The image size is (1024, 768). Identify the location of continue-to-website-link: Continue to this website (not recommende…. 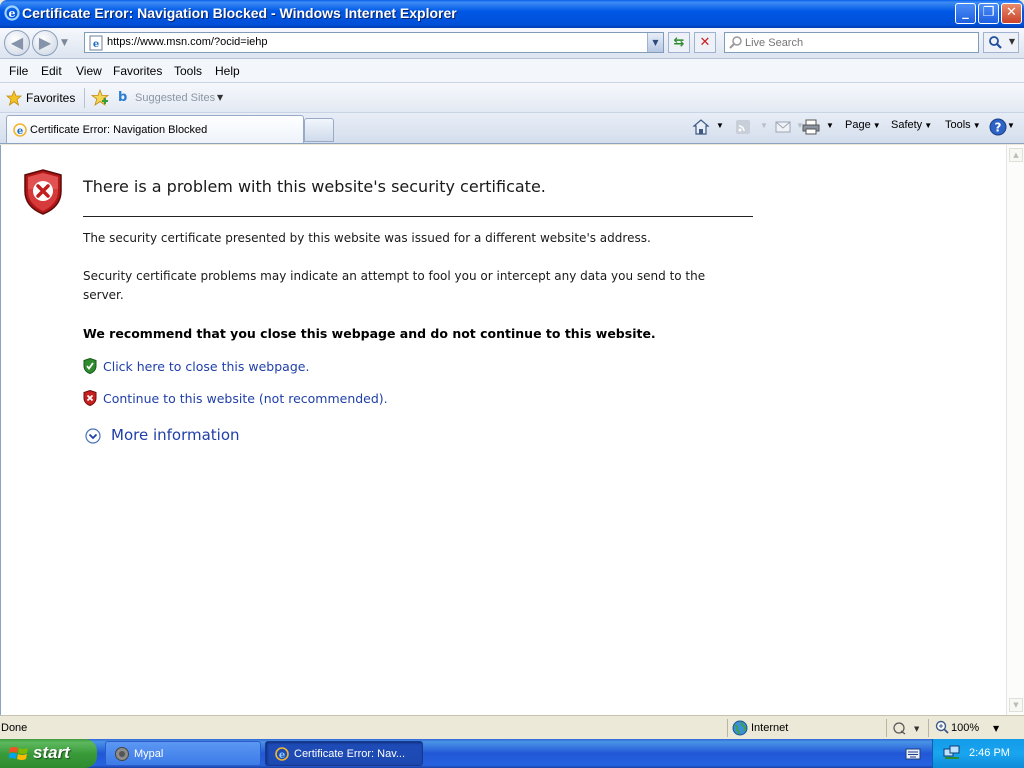
(245, 398).